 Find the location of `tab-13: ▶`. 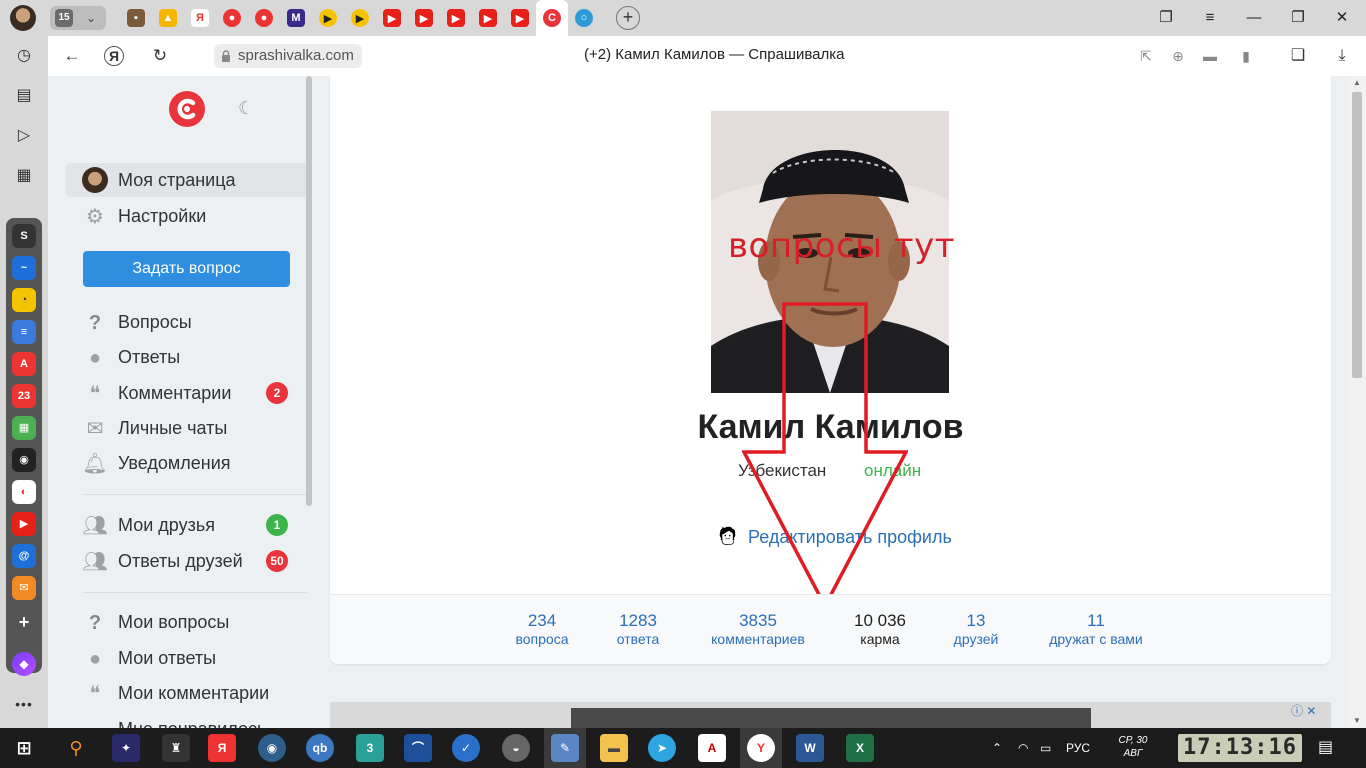

tab-13: ▶ is located at coordinates (520, 18).